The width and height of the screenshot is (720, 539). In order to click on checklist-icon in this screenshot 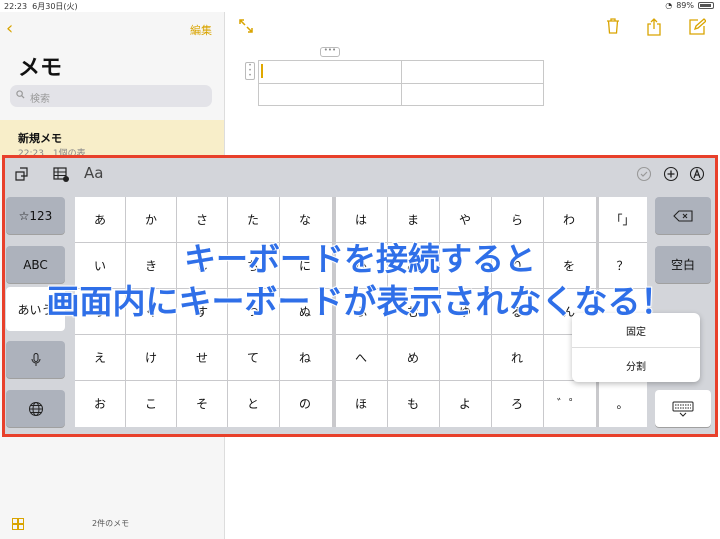, I will do `click(644, 176)`.